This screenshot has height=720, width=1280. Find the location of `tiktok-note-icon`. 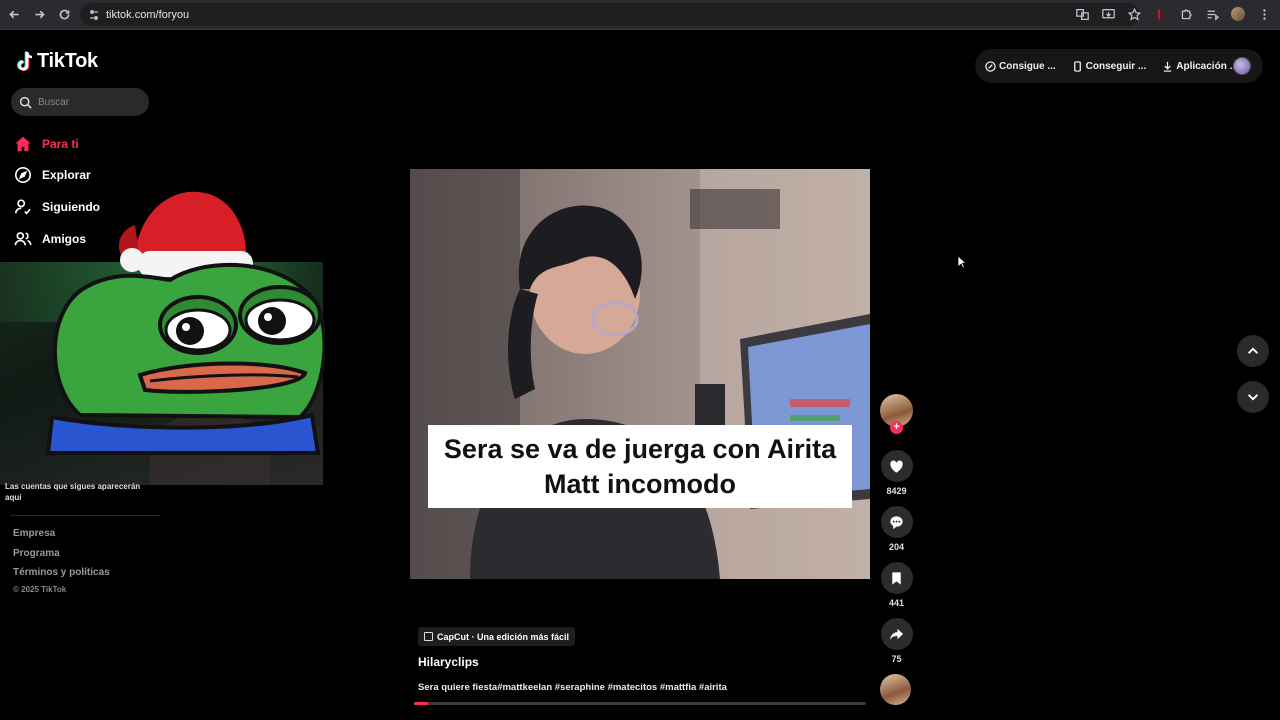

tiktok-note-icon is located at coordinates (25, 61).